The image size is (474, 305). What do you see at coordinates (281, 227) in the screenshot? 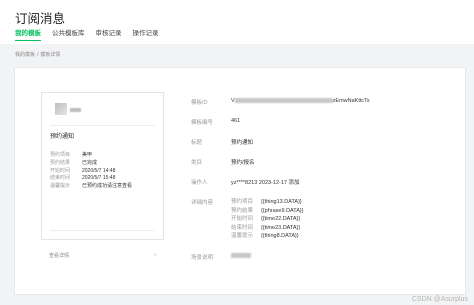
I see `content-value: {{time23.DATA}}` at bounding box center [281, 227].